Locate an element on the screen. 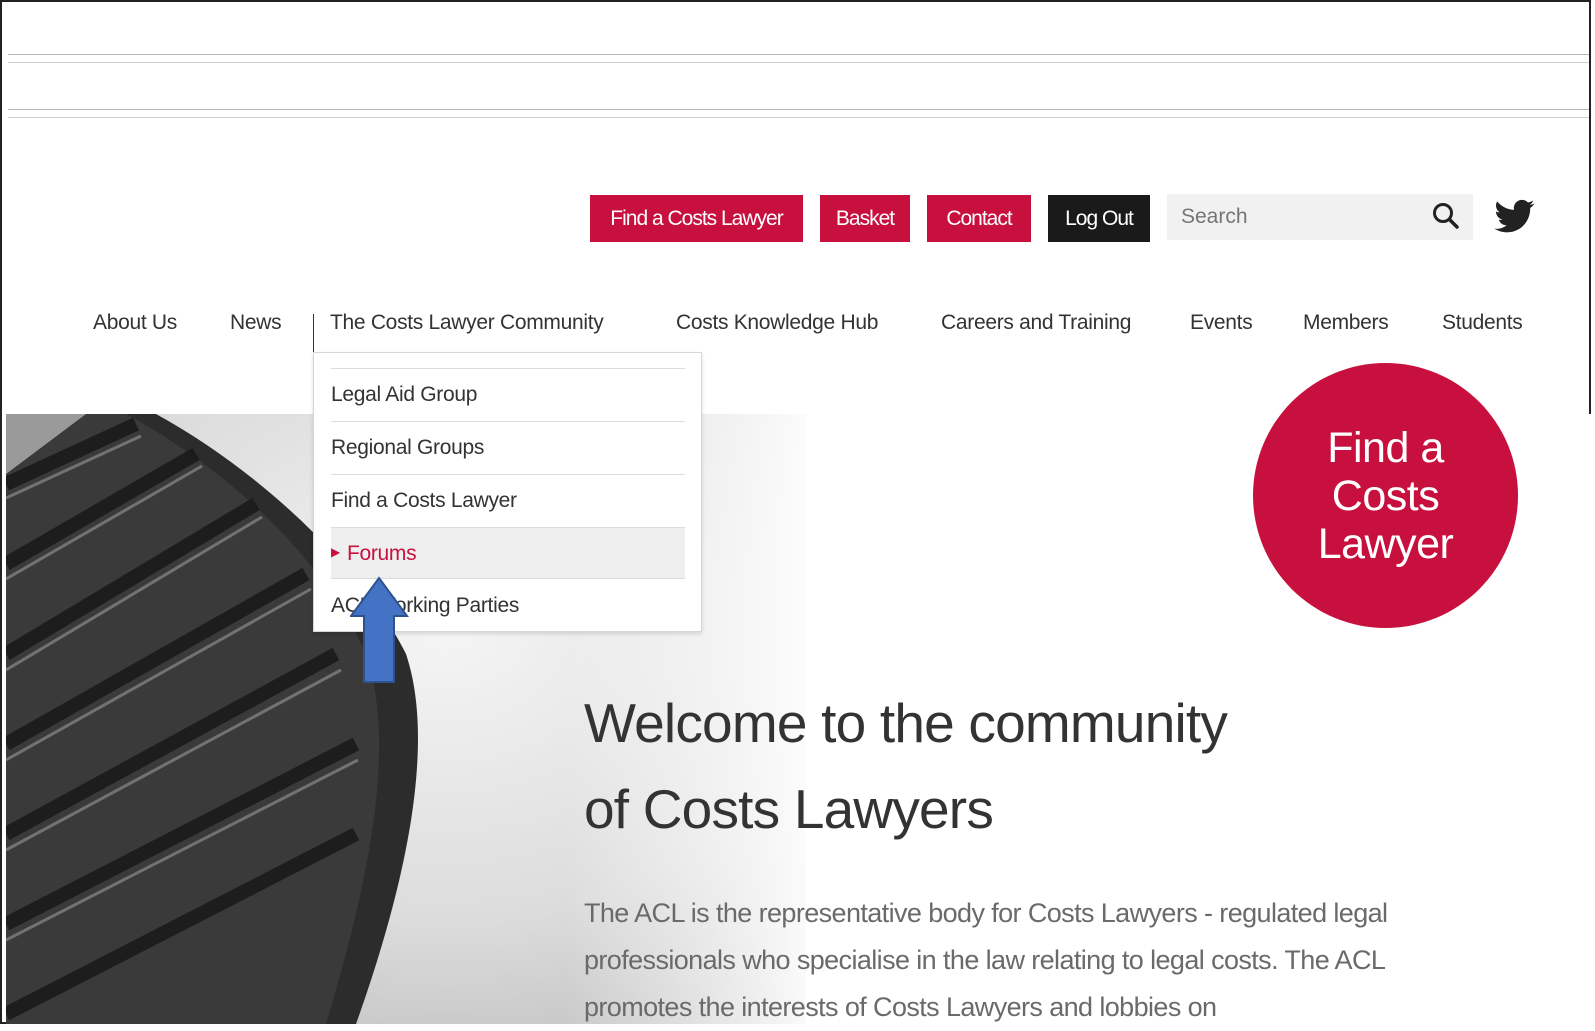  nav-students: Students is located at coordinates (1482, 323).